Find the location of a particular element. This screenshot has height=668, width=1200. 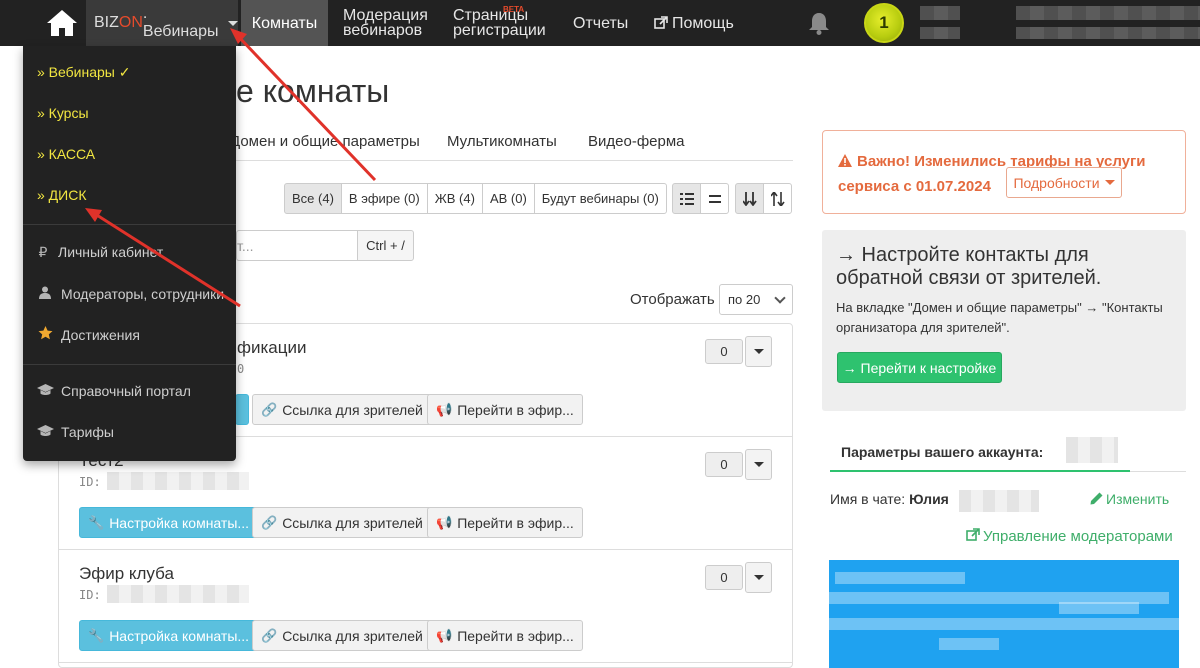

home-icon is located at coordinates (62, 23).